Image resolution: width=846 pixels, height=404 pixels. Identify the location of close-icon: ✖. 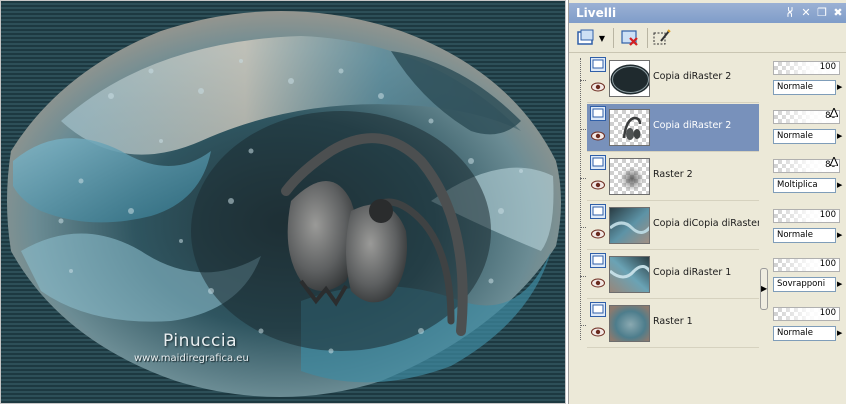
(838, 13).